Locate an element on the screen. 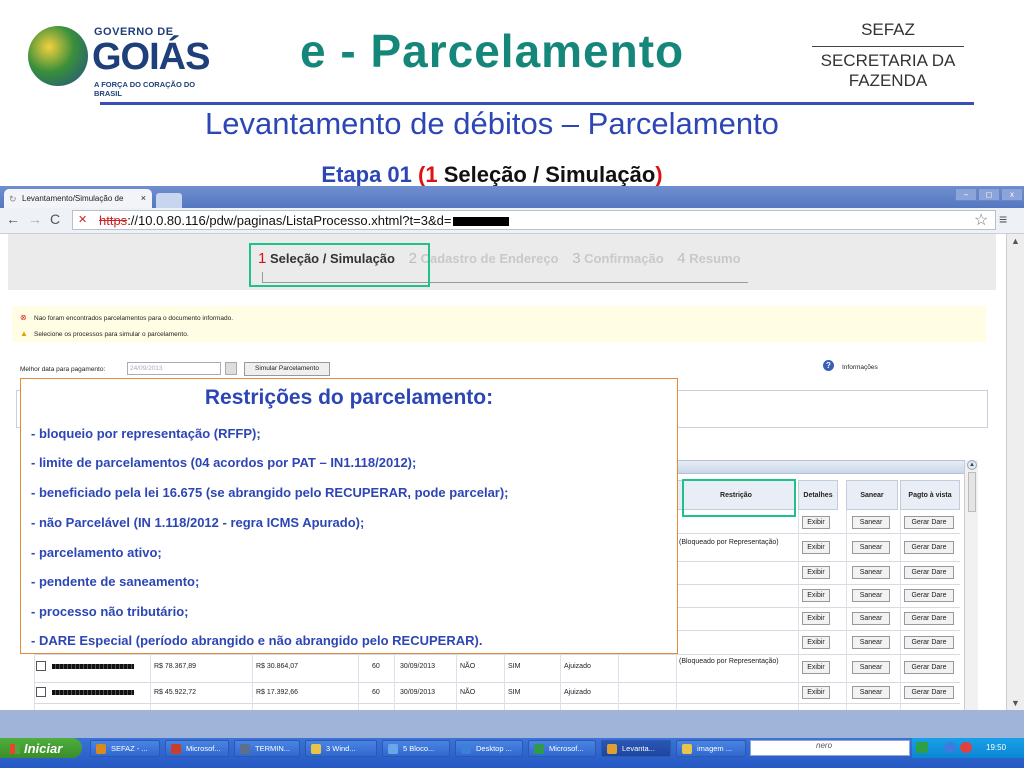  info-link: Informações is located at coordinates (860, 367).